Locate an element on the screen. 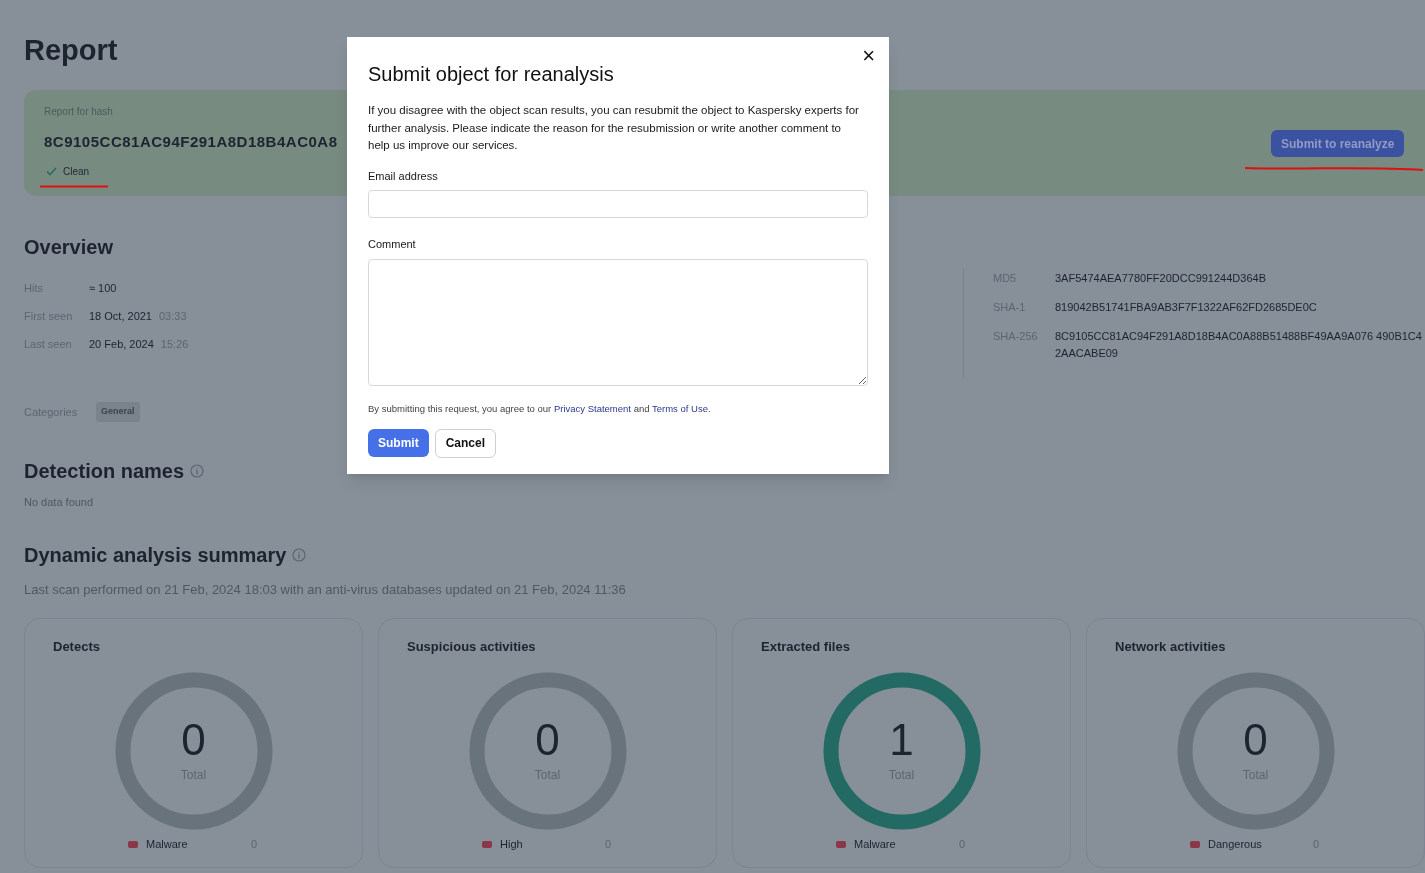  field-label: Comment is located at coordinates (392, 244).